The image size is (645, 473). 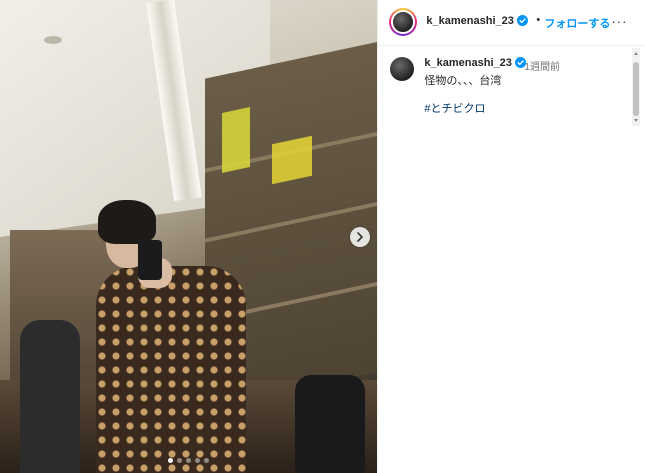 What do you see at coordinates (504, 86) in the screenshot?
I see `caption-comment: k_kamenashi_23 1週間前 怪物の、、、台湾 #とチビクロ` at bounding box center [504, 86].